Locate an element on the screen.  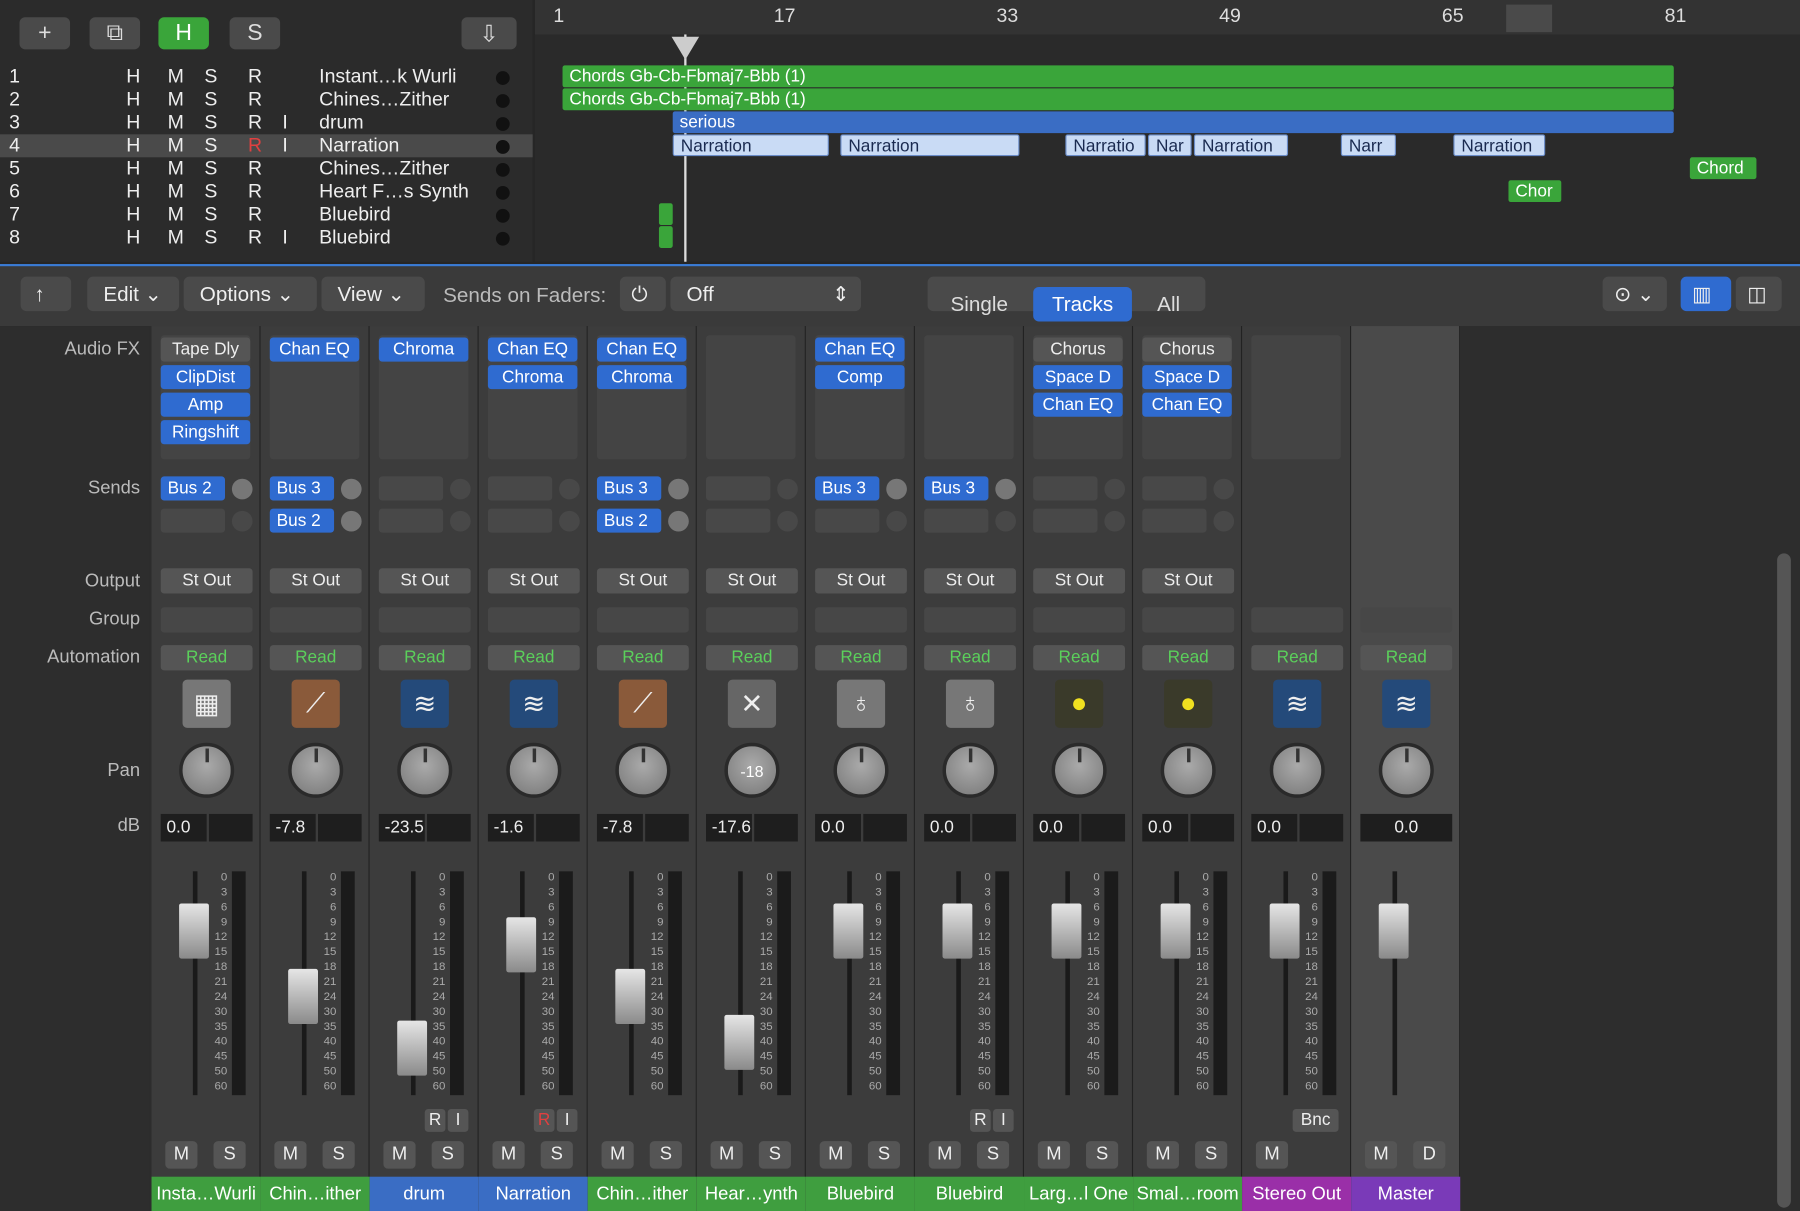
solo-toggle-button: S is located at coordinates (255, 33).